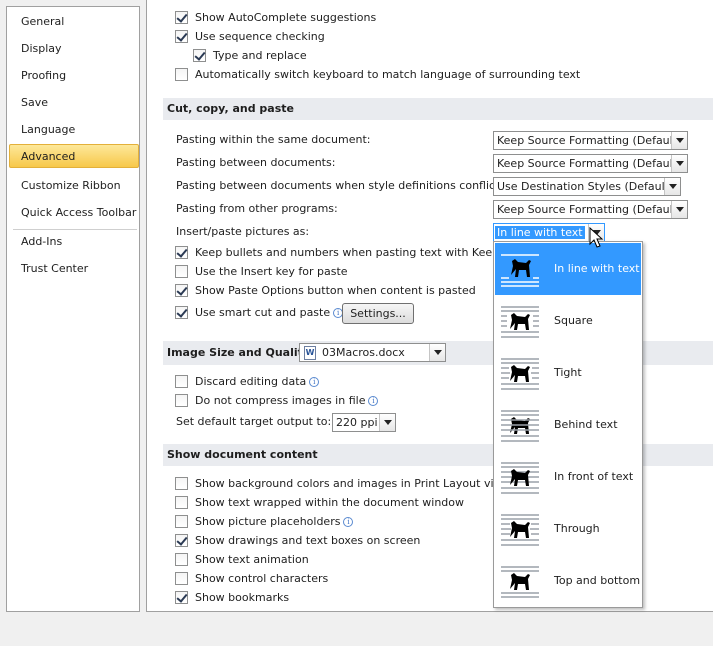  Describe the element at coordinates (269, 313) in the screenshot. I see `smart-cut-label: Use smart cut and paste i` at that location.